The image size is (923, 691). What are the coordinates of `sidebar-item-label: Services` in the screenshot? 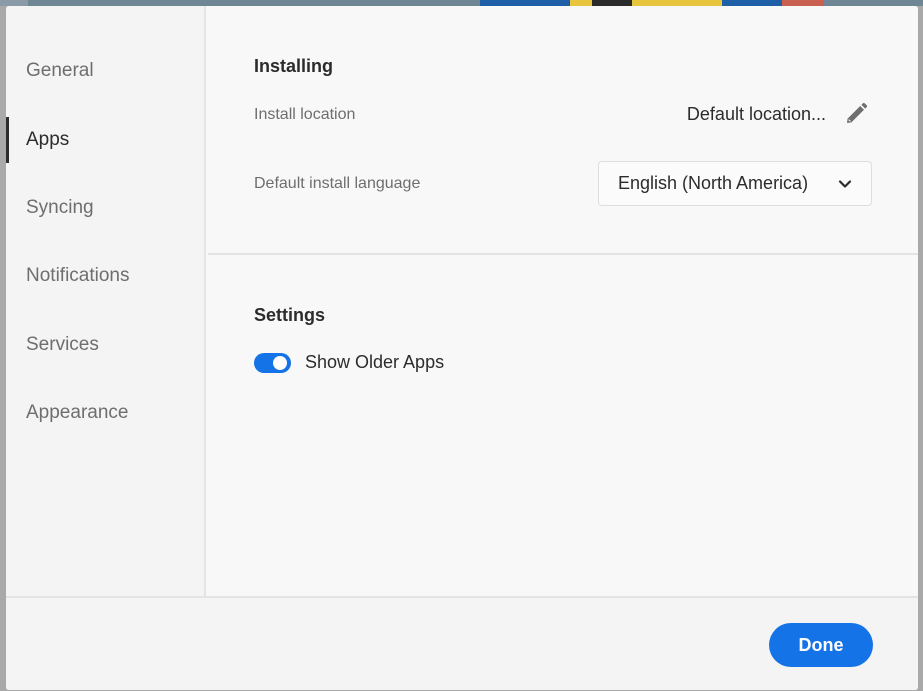 It's located at (62, 344).